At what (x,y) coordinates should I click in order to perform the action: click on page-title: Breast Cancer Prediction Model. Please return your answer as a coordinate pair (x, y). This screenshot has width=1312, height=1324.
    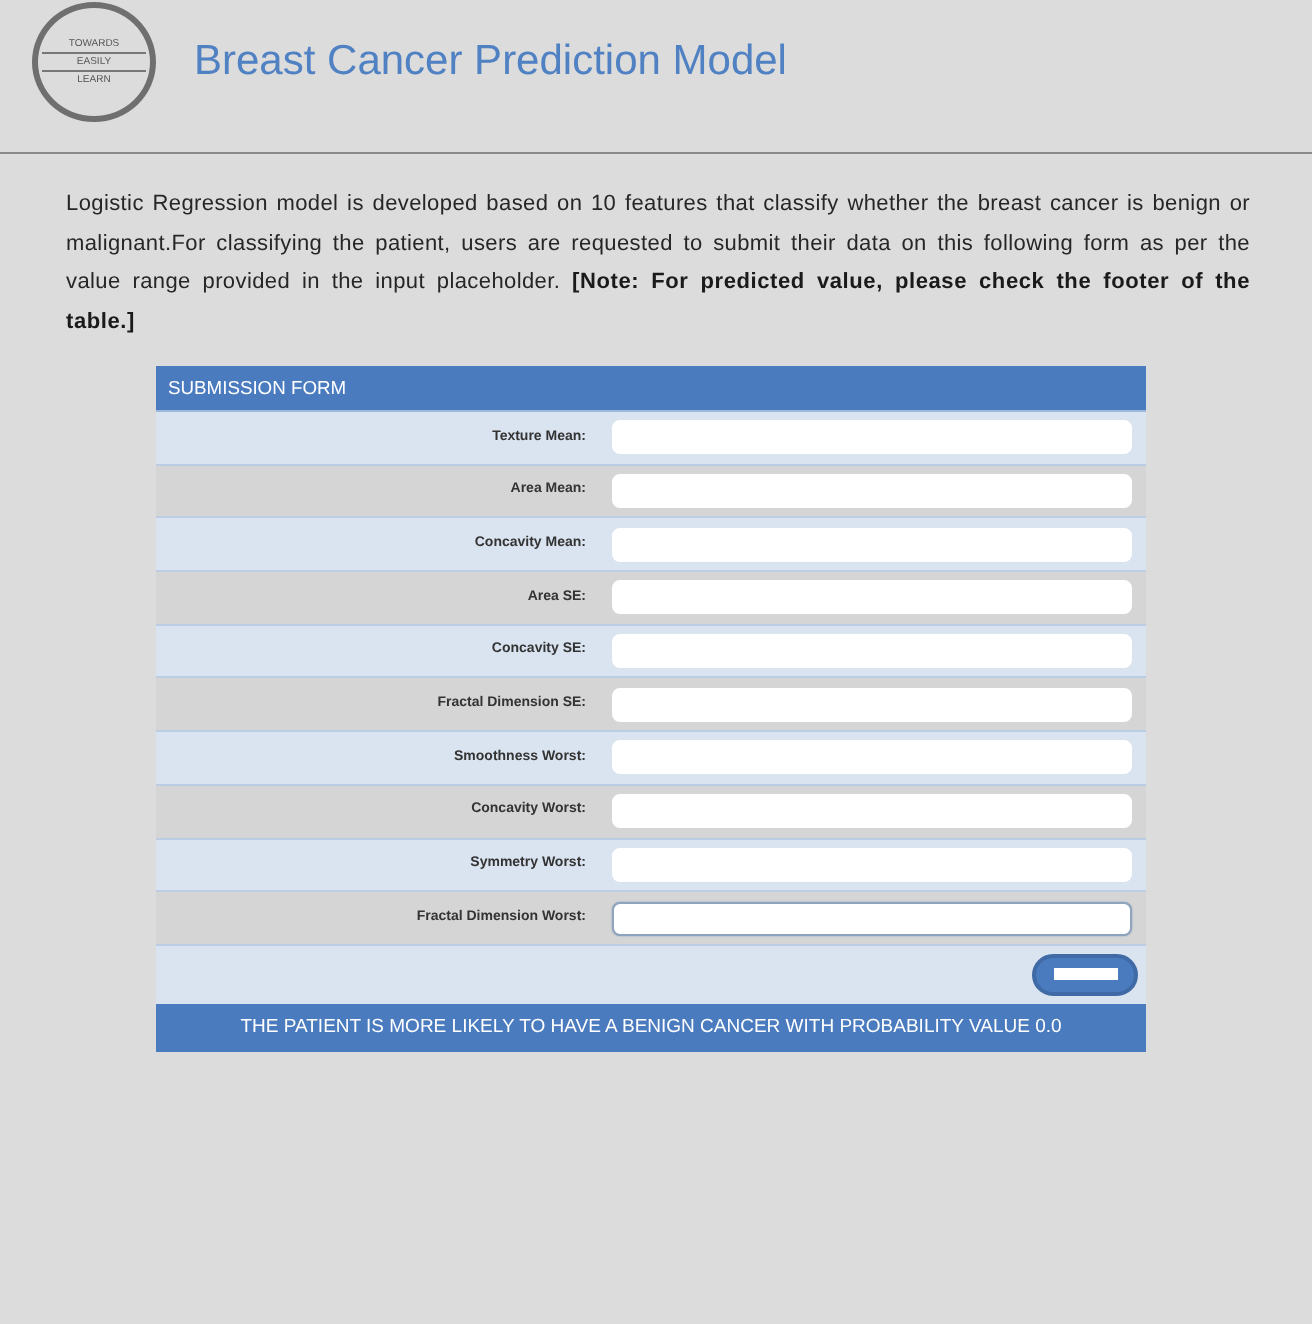
    Looking at the image, I should click on (490, 62).